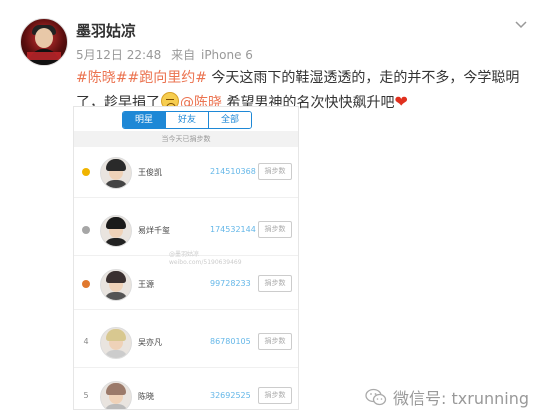 The width and height of the screenshot is (545, 419). I want to click on wechat-icon, so click(376, 397).